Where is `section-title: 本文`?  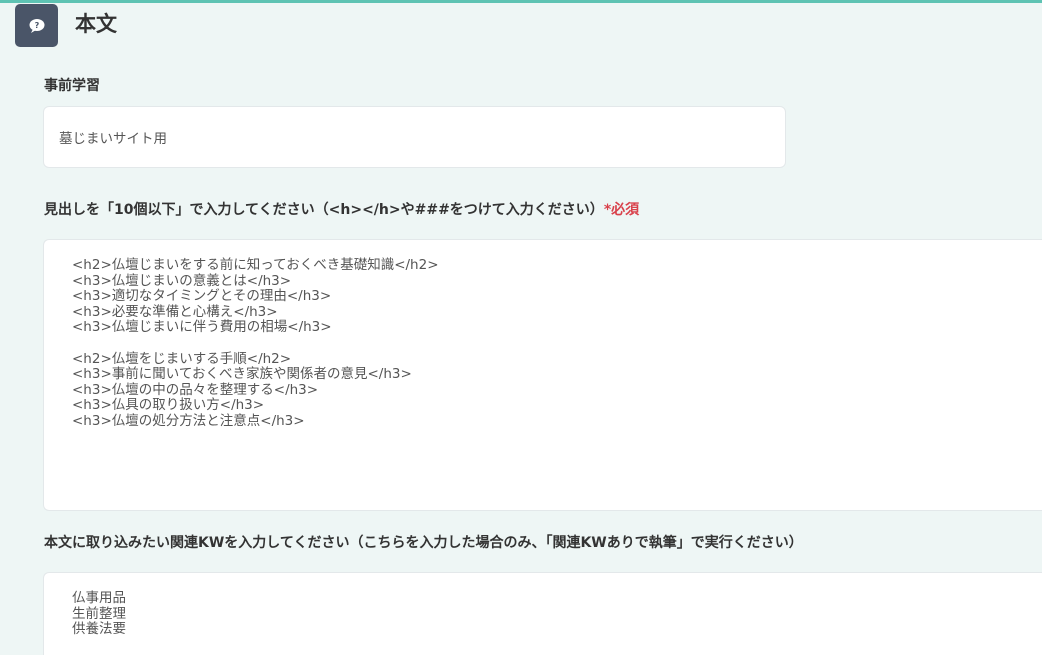
section-title: 本文 is located at coordinates (96, 24).